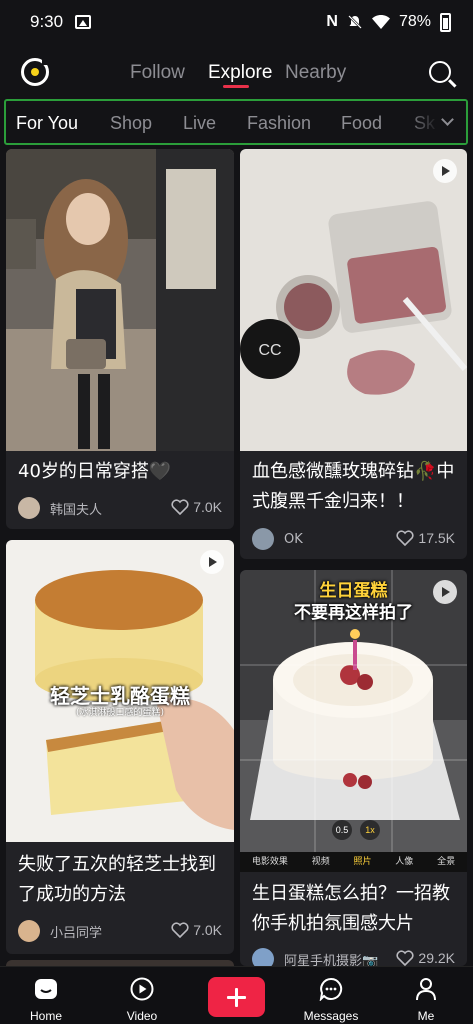  I want to click on card-author: 小吕同学, so click(60, 931).